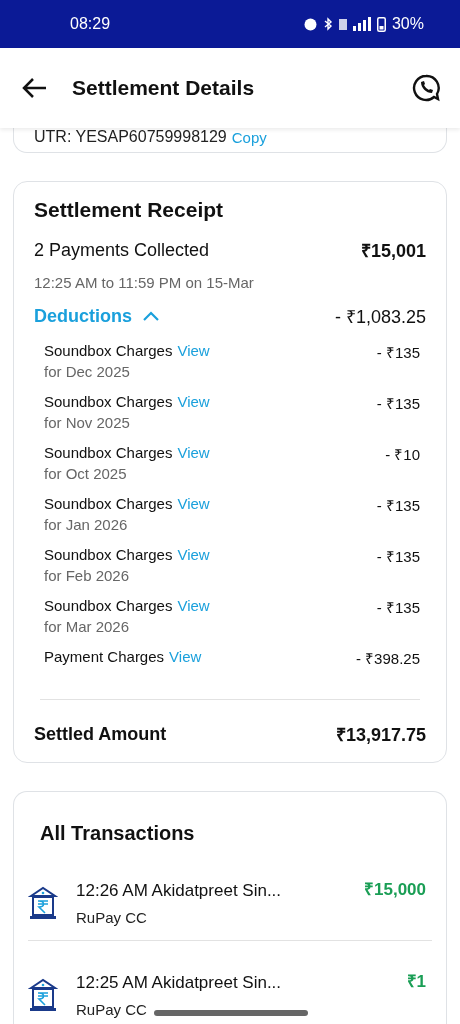 The height and width of the screenshot is (1024, 460). Describe the element at coordinates (86, 524) in the screenshot. I see `charge-period: for Jan 2026` at that location.